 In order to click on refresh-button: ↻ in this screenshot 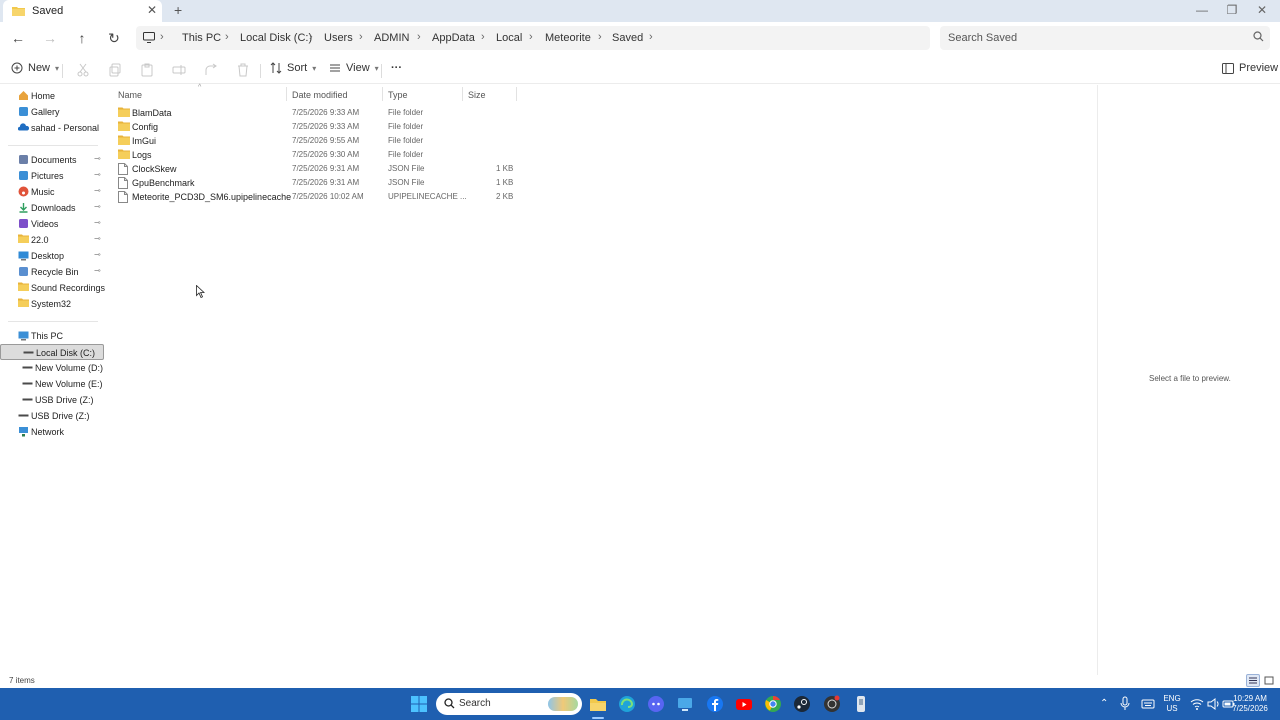, I will do `click(114, 38)`.